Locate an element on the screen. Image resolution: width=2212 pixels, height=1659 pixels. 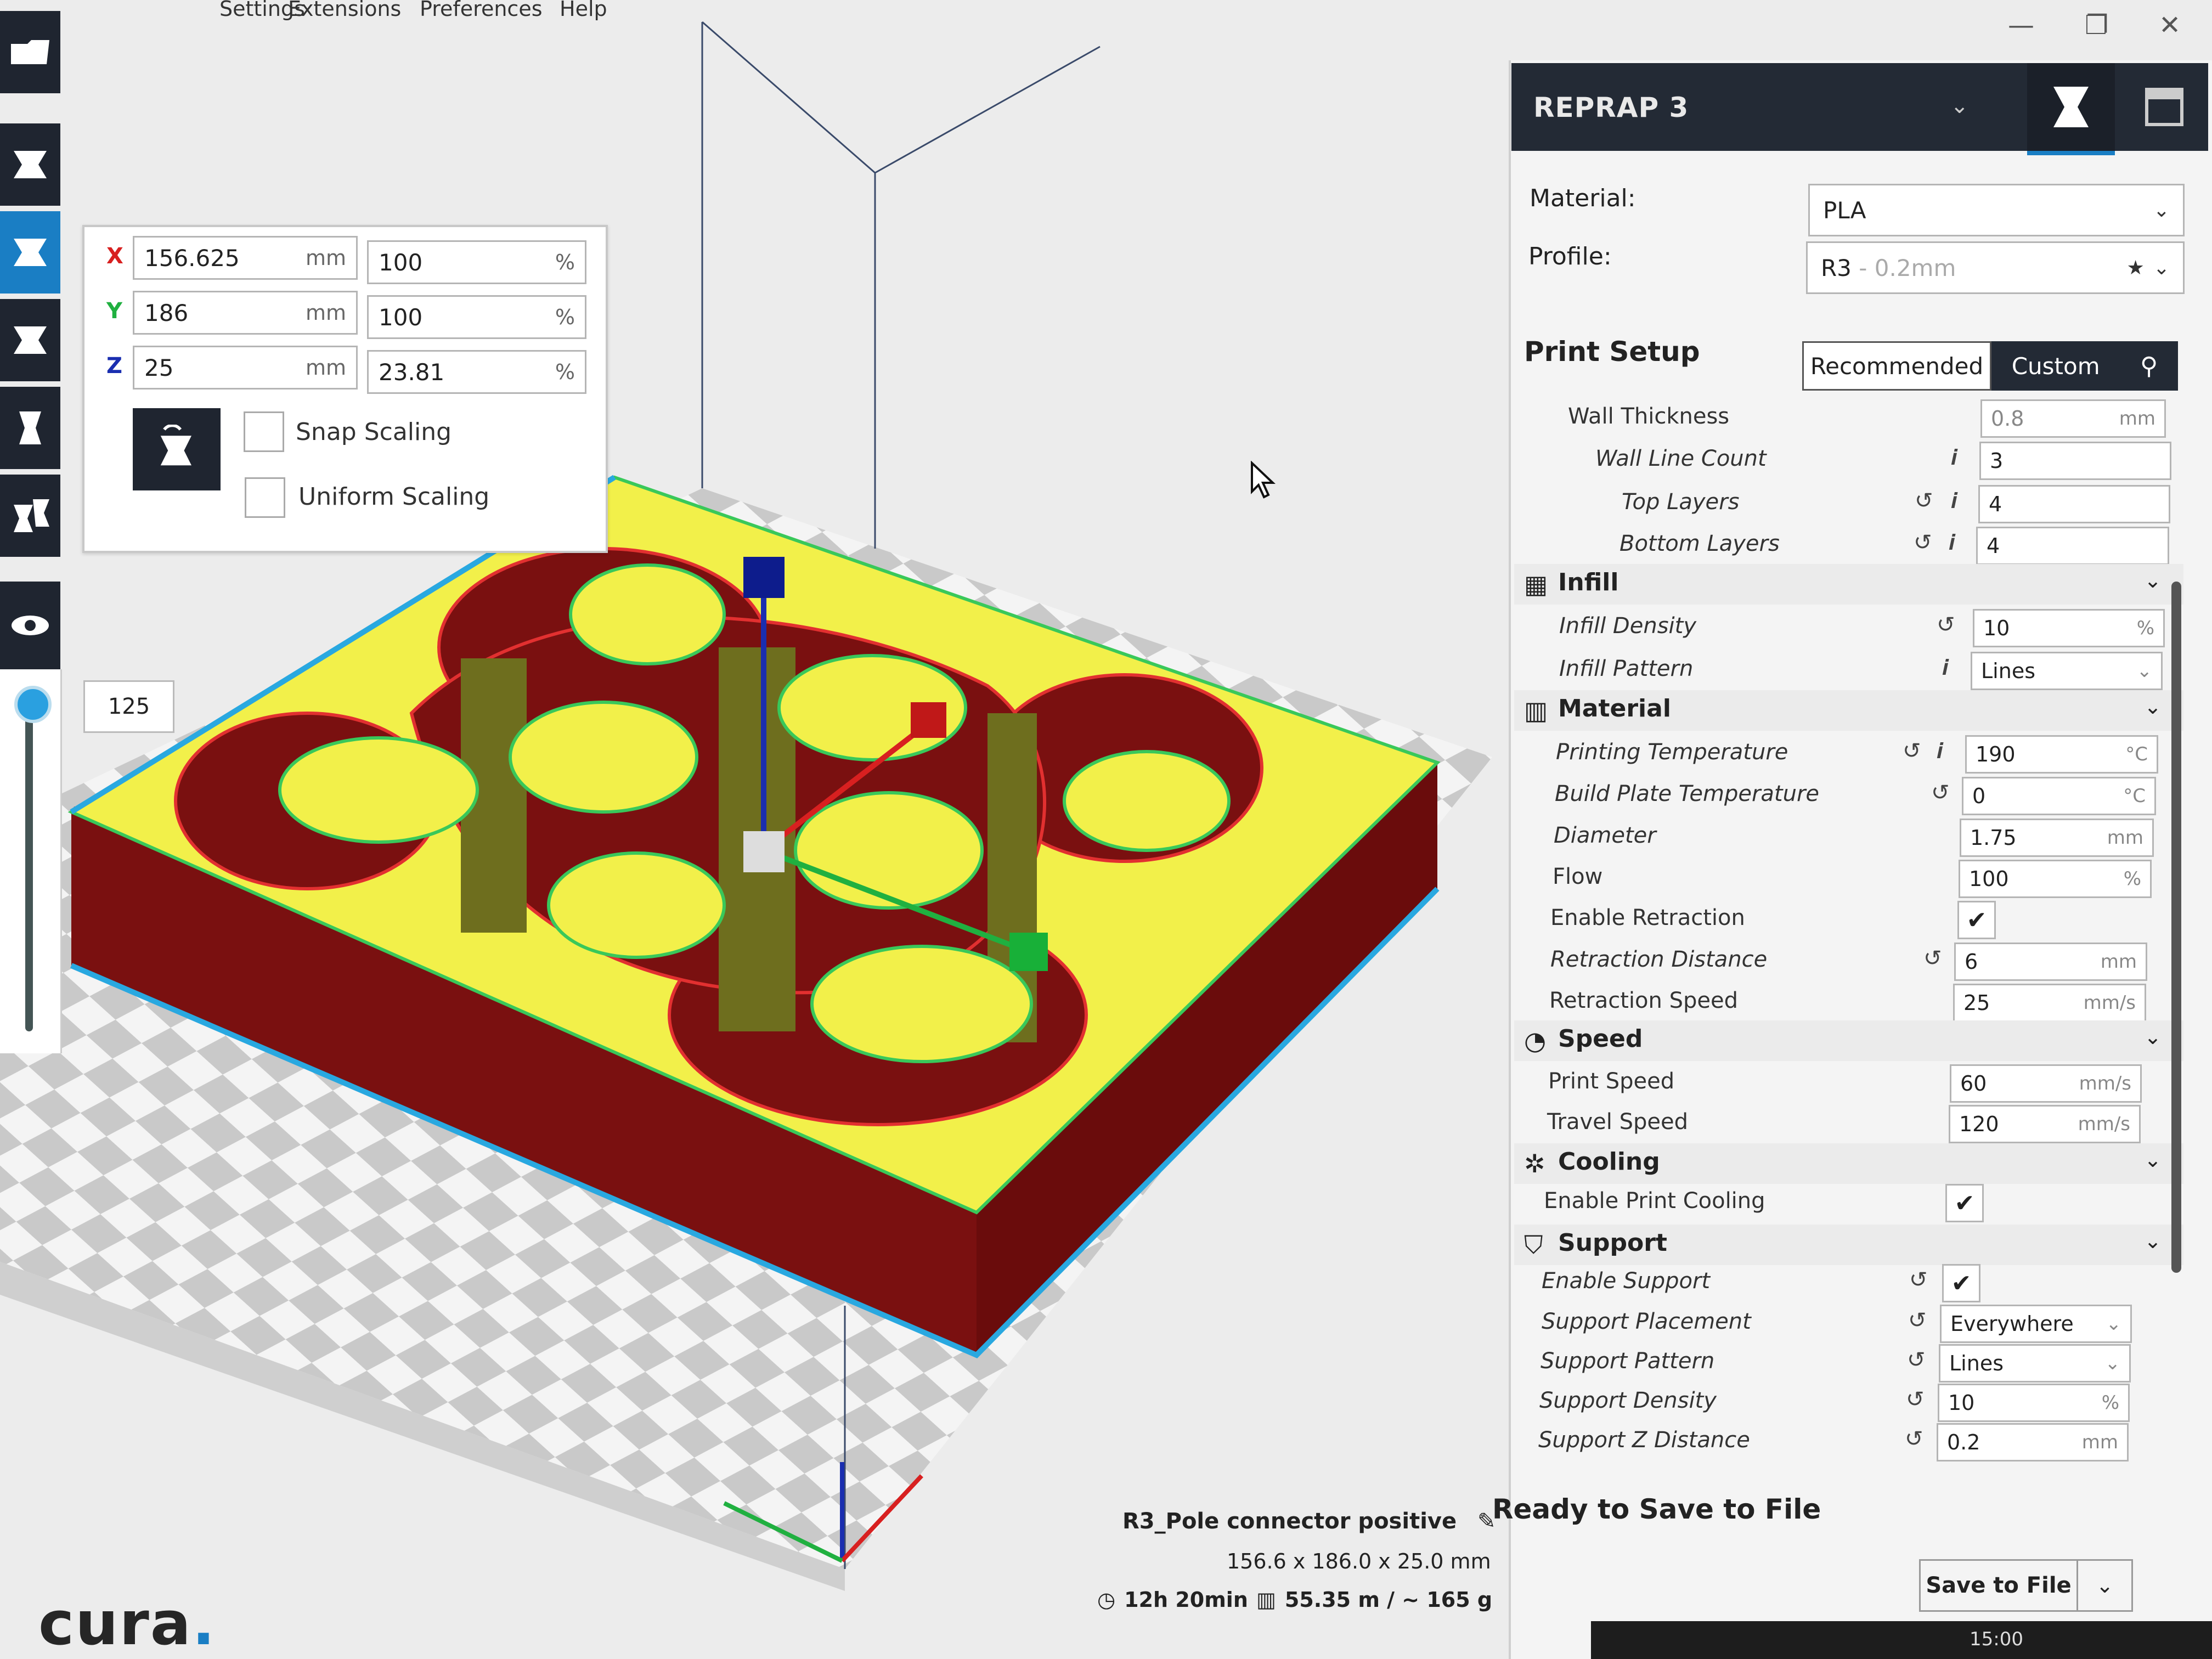
retraction-distance-input: 6 mm is located at coordinates (2050, 962).